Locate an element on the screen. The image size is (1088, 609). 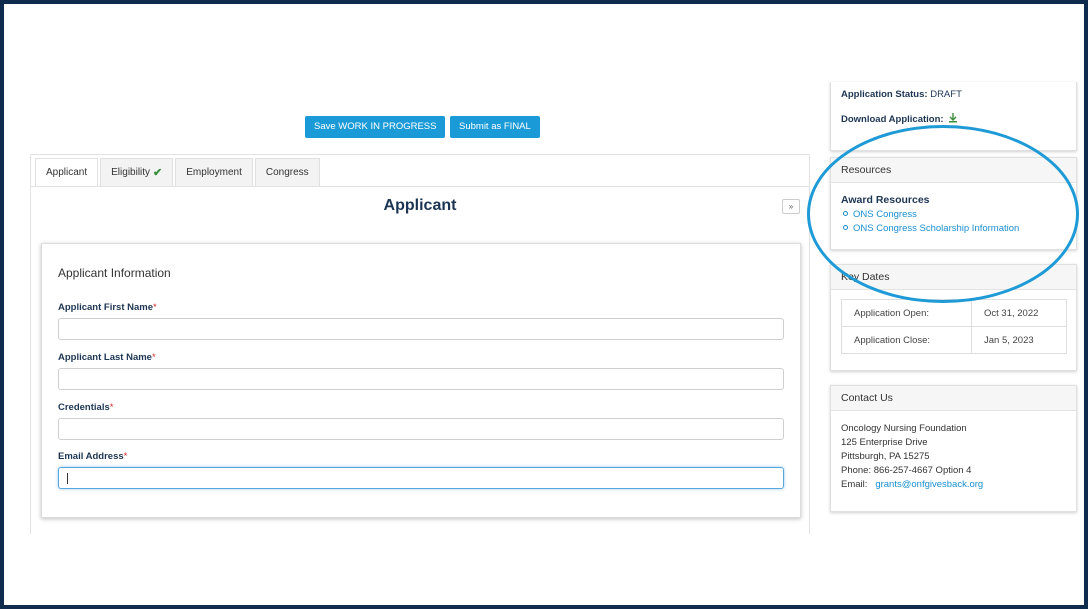
contact-email-line: Email: grants@onfgivesback.org is located at coordinates (912, 485).